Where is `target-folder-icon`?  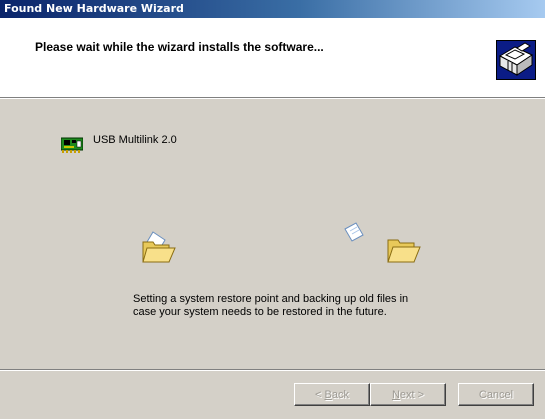
target-folder-icon is located at coordinates (404, 248).